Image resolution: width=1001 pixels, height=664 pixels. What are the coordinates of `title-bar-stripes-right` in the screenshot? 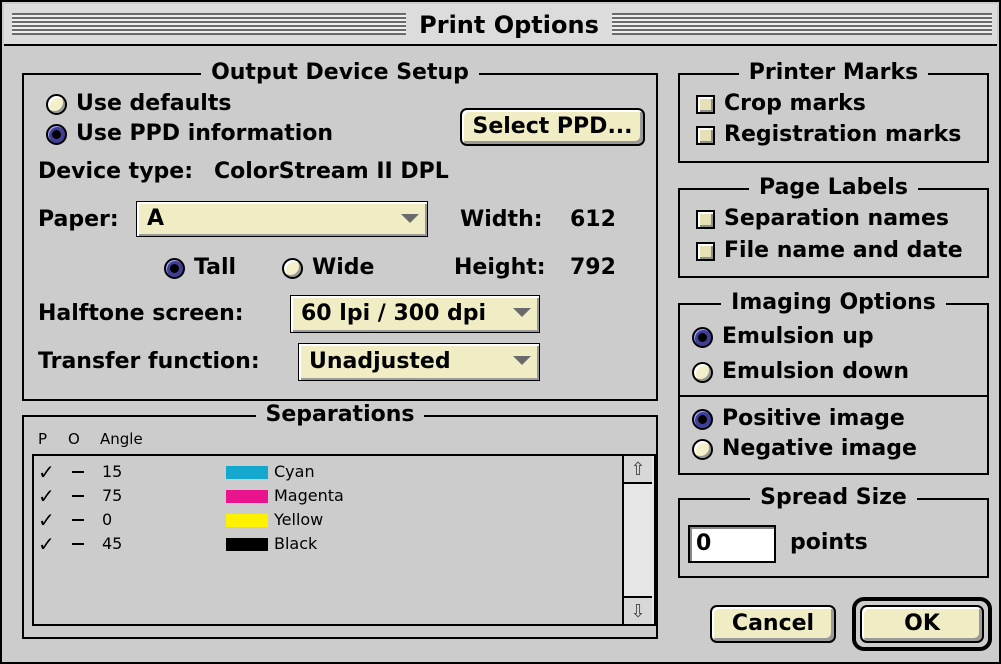 It's located at (802, 24).